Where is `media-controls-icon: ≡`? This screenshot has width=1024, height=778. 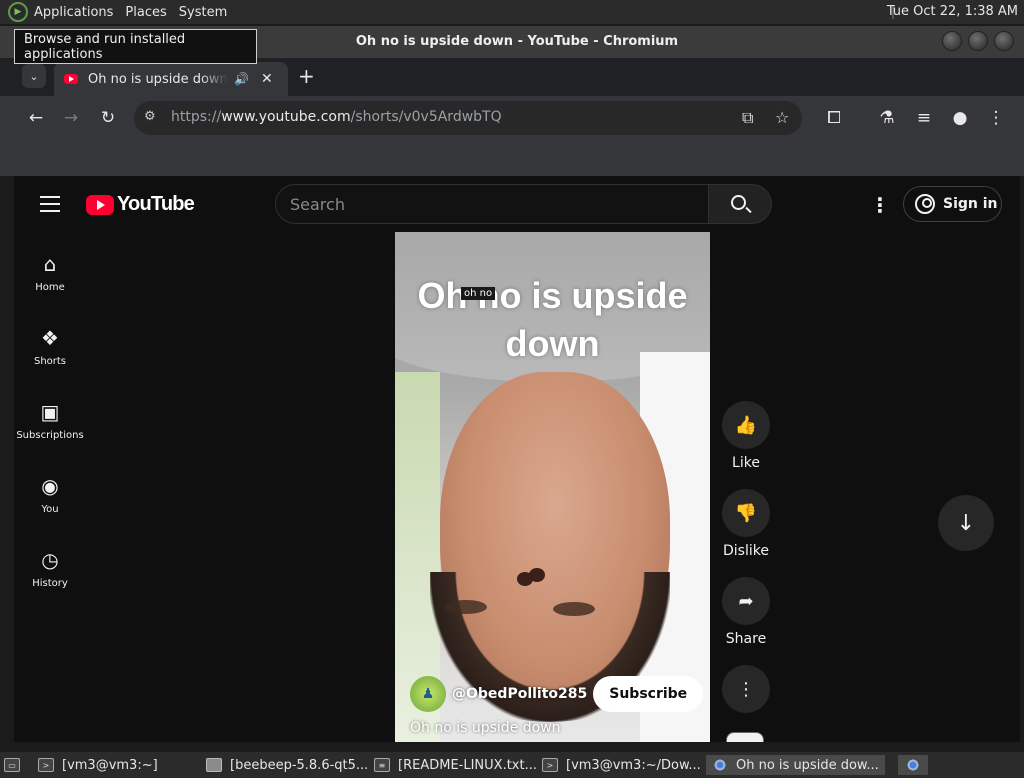
media-controls-icon: ≡ is located at coordinates (924, 118).